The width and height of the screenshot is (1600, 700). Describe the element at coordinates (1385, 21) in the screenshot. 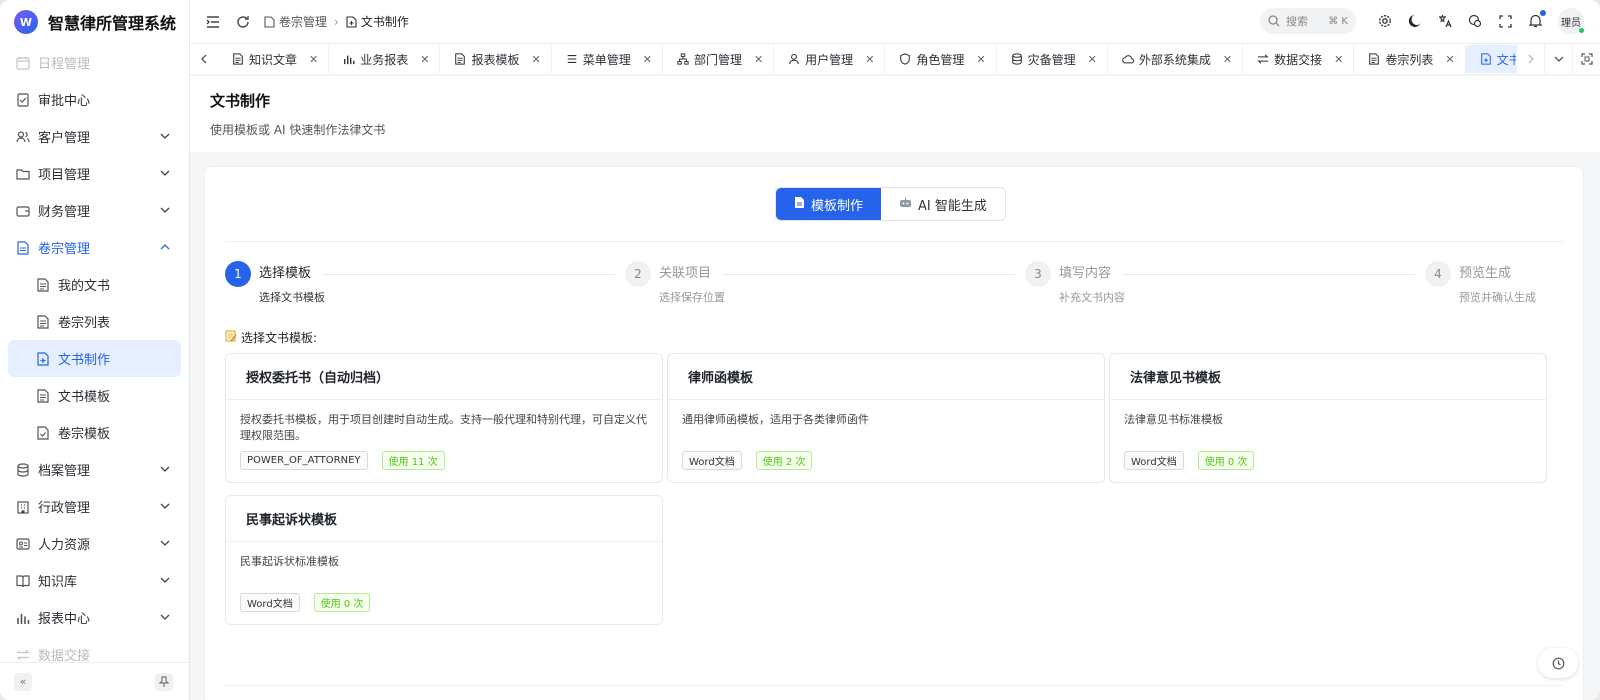

I see `settings-icon` at that location.